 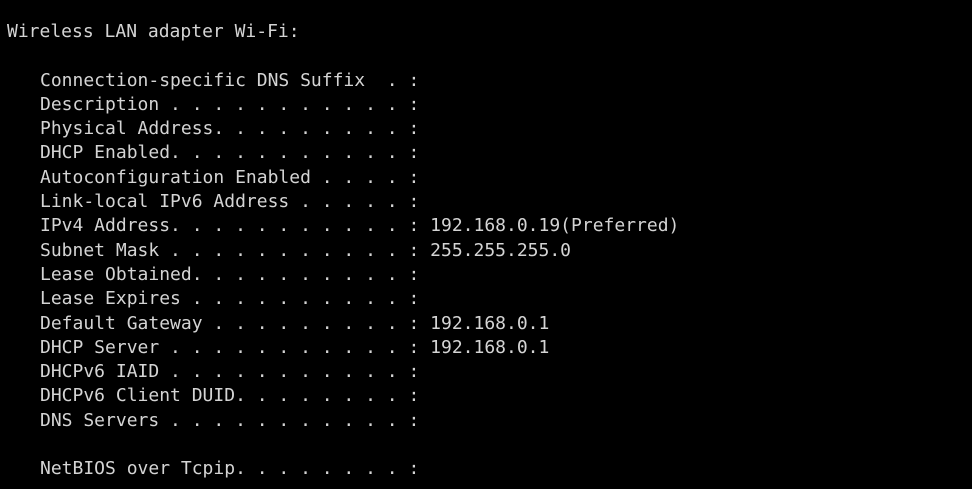 What do you see at coordinates (235, 469) in the screenshot?
I see `row-label: NetBIOS over Tcpip. . . . . . . . :` at bounding box center [235, 469].